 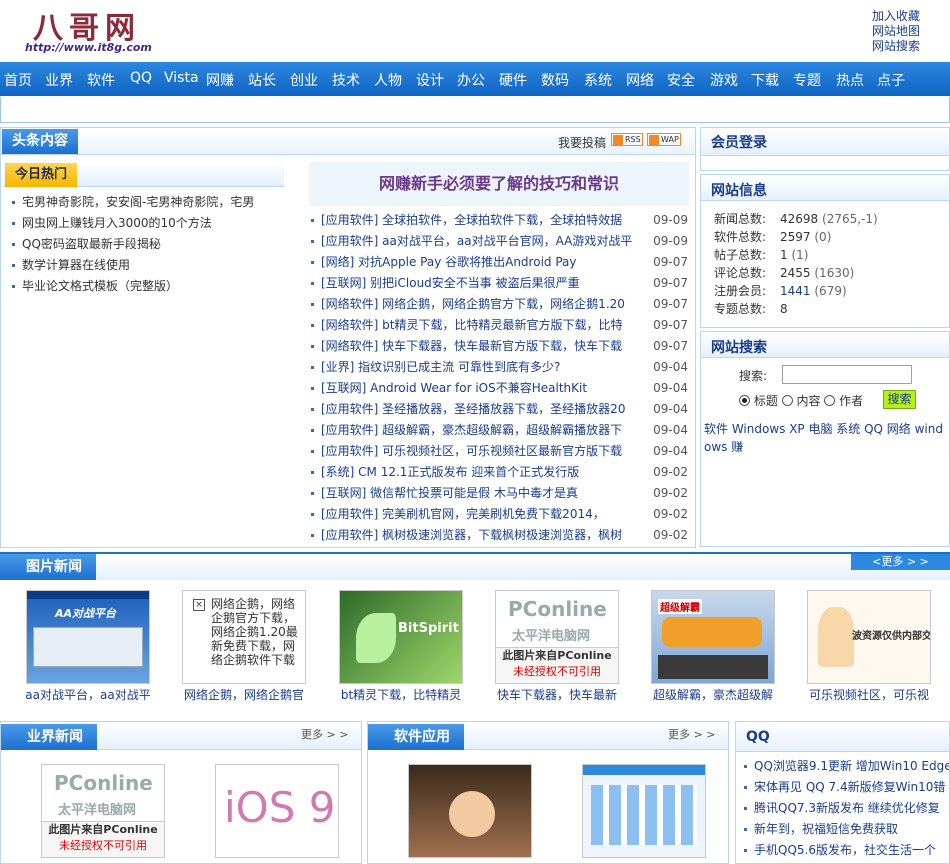 I want to click on list-item: [互联网] 别把iCloud安全不当事 被盗后果很严重 09-07, so click(x=499, y=283).